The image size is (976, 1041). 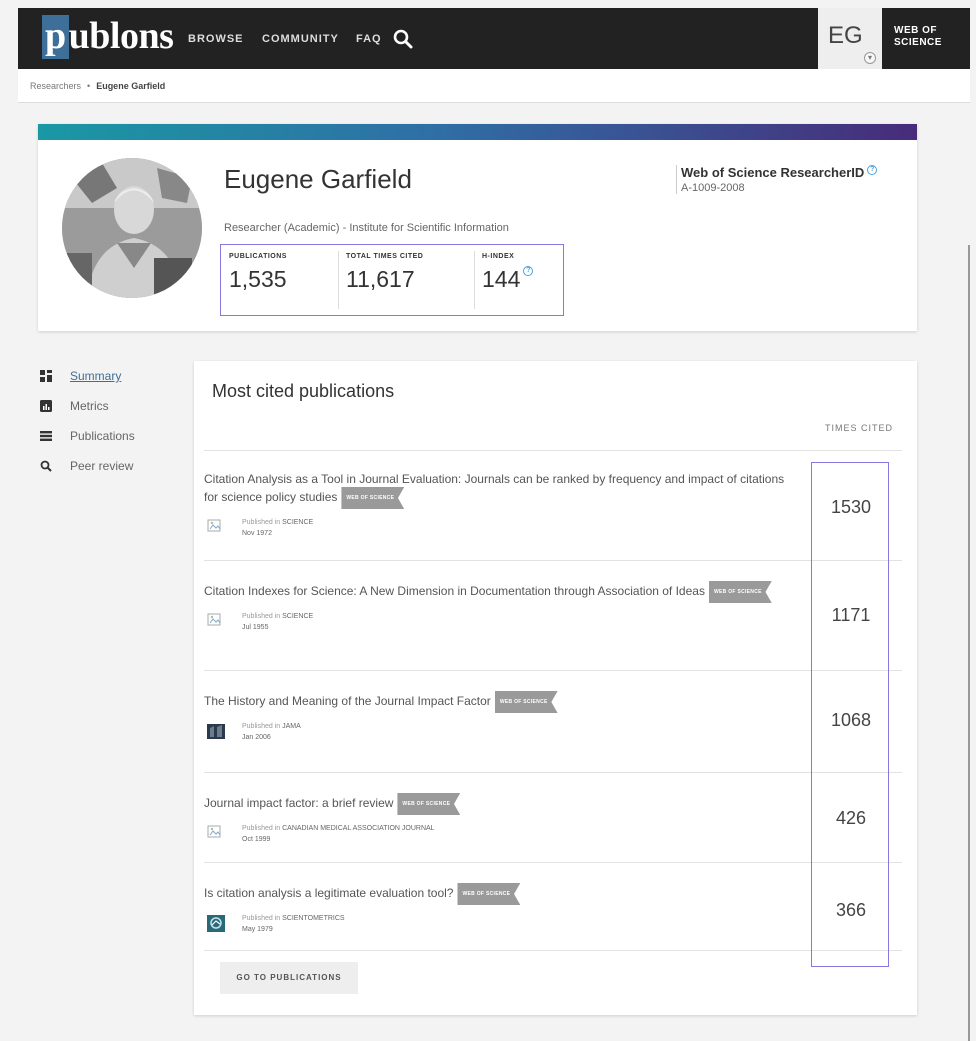 I want to click on metric-publications: PUBLICATIONS 1,535, so click(x=258, y=273).